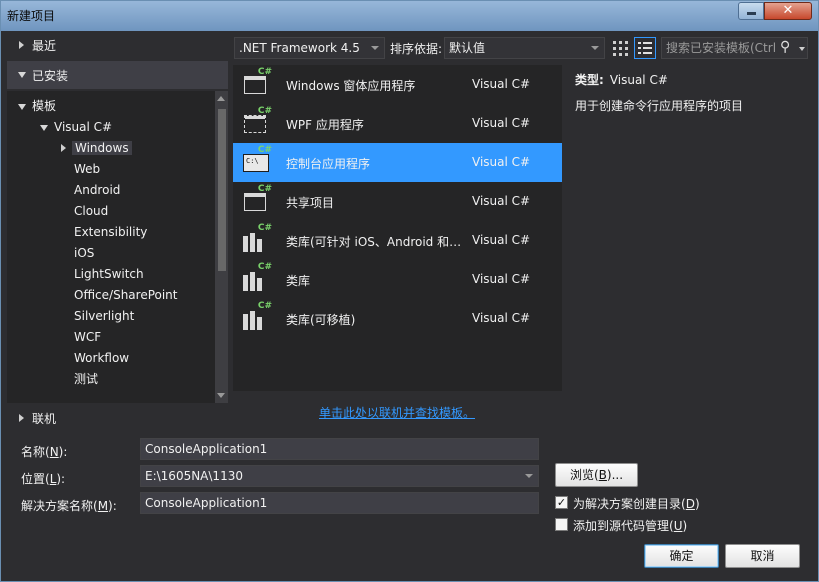 The width and height of the screenshot is (819, 582). Describe the element at coordinates (638, 80) in the screenshot. I see `detail-type-value: Visual C#` at that location.